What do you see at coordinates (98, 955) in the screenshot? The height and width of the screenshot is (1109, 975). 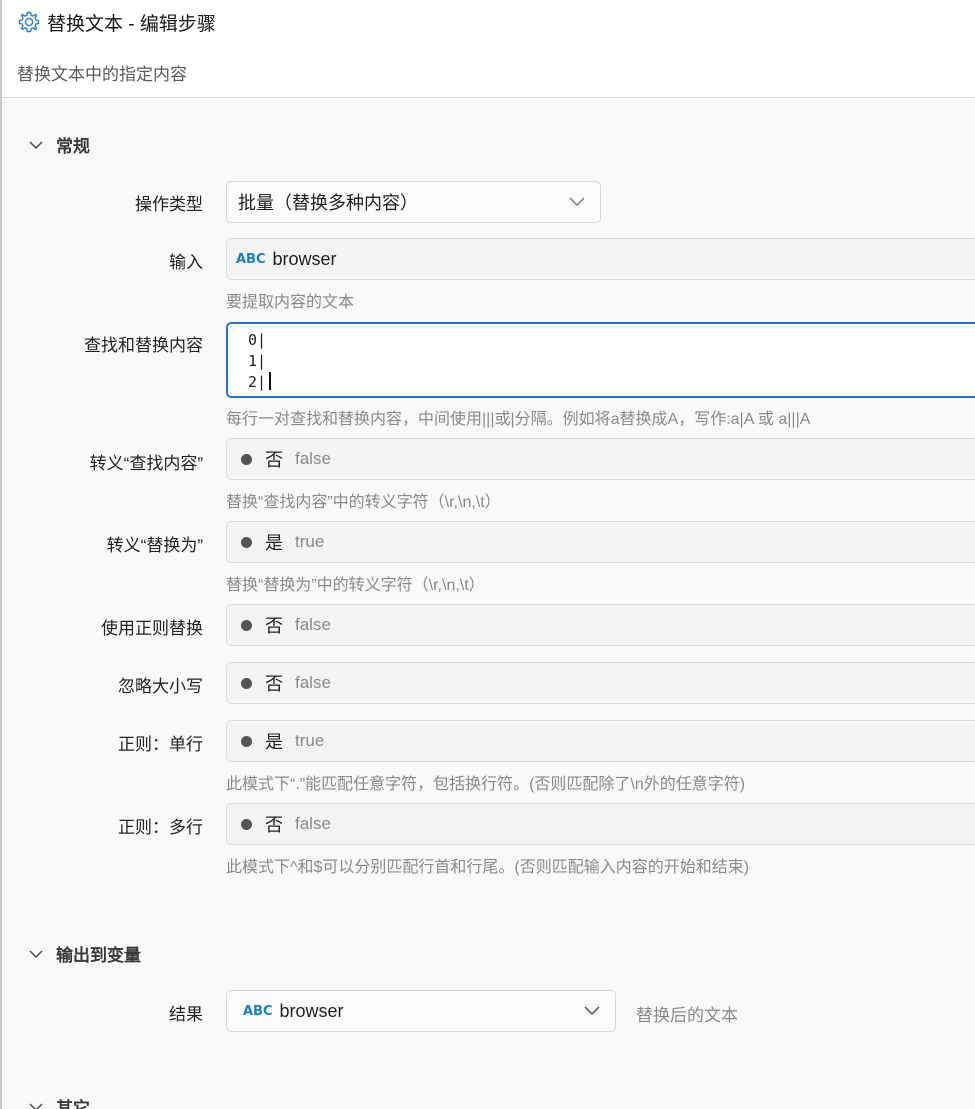 I see `section-output-title: 输出到变量` at bounding box center [98, 955].